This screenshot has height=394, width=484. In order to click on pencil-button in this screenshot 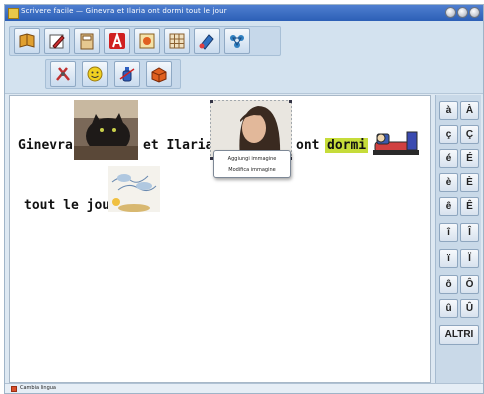, I will do `click(57, 41)`.